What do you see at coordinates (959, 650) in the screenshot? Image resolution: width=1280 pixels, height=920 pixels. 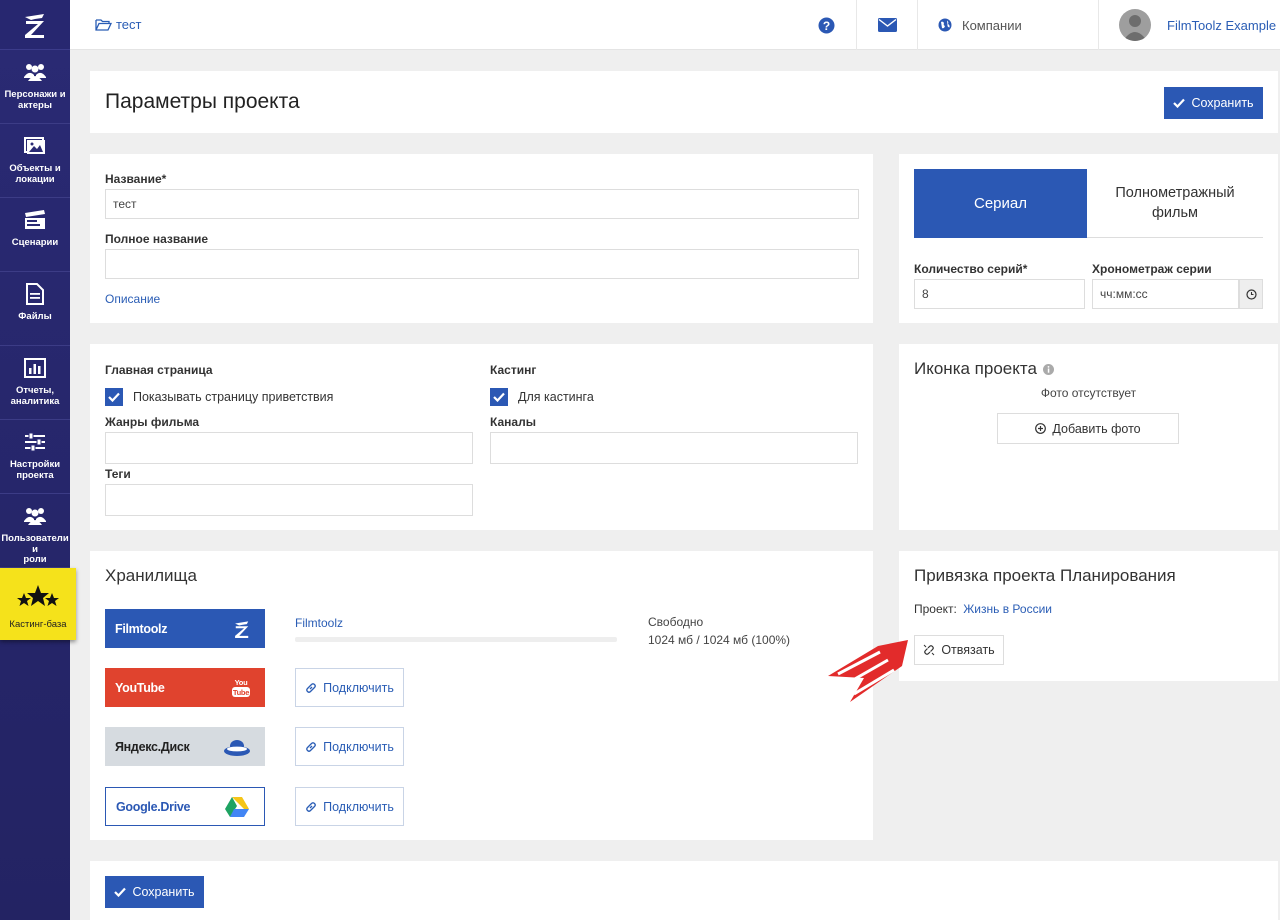 I see `unlink-button: Отвязать` at bounding box center [959, 650].